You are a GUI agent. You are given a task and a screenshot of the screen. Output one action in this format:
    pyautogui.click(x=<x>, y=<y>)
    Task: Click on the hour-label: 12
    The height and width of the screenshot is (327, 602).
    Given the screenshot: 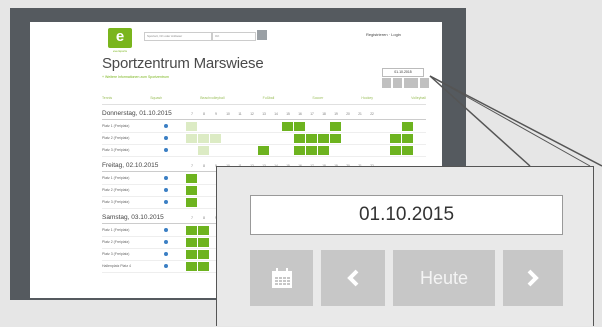 What is the action you would take?
    pyautogui.click(x=252, y=114)
    